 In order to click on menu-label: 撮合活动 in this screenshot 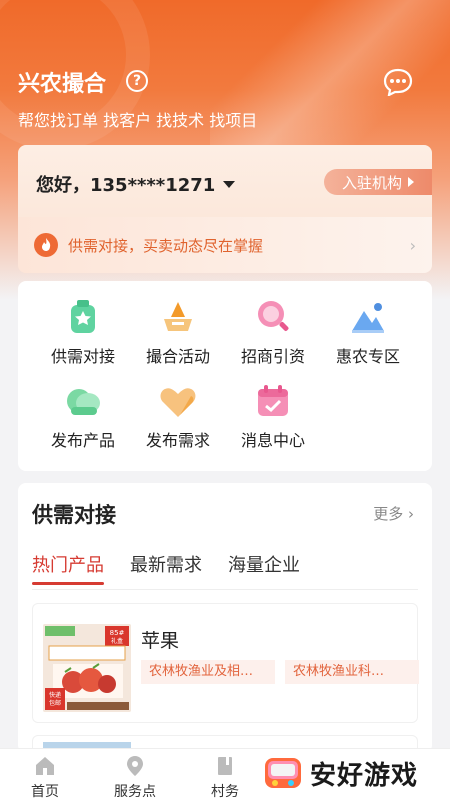, I will do `click(177, 356)`.